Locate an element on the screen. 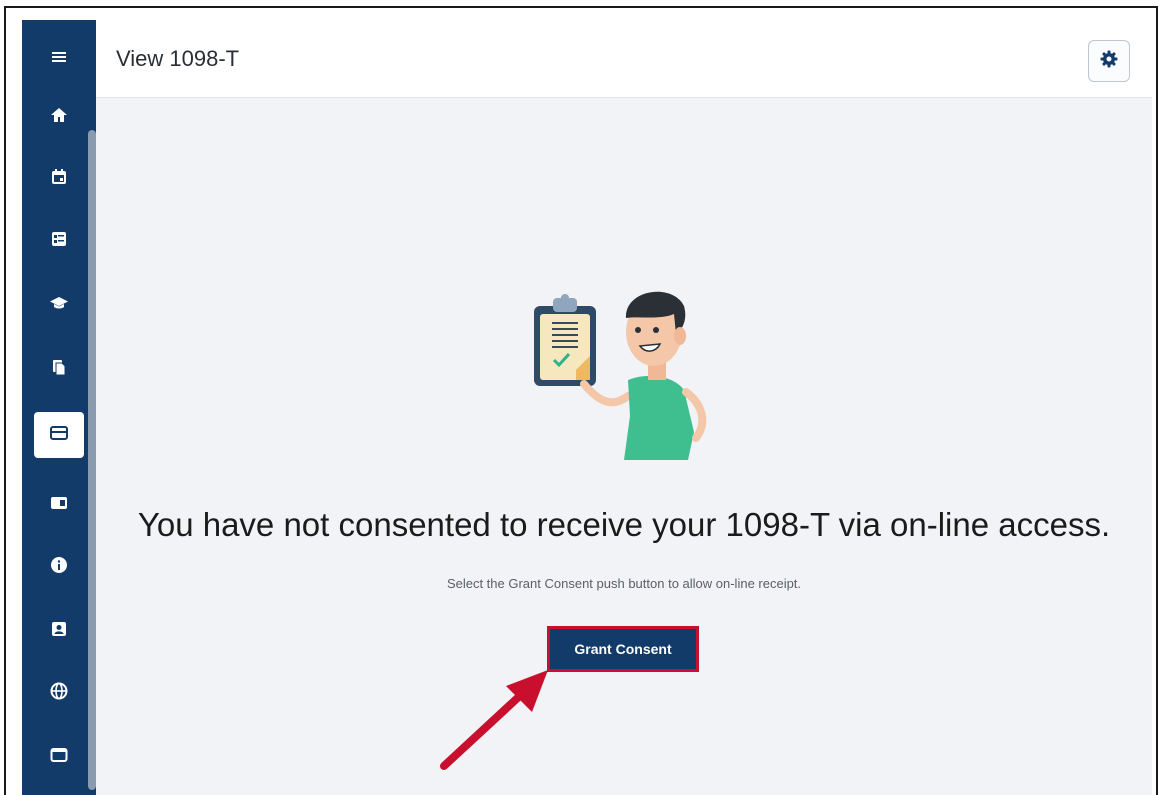 The width and height of the screenshot is (1160, 795). info-icon is located at coordinates (59, 567).